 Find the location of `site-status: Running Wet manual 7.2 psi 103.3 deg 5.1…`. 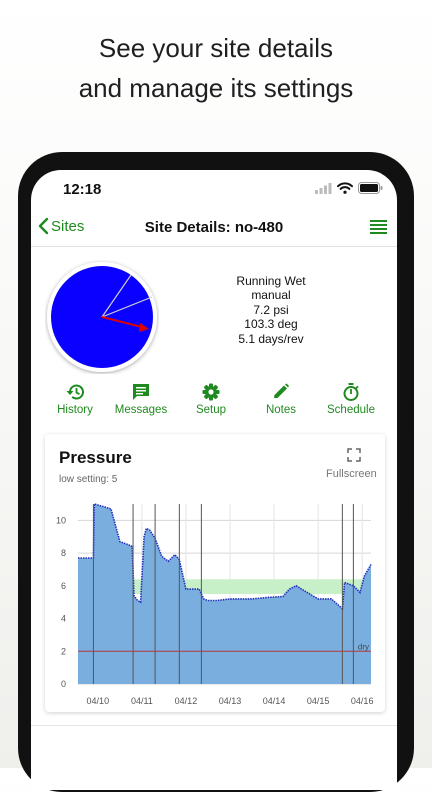

site-status: Running Wet manual 7.2 psi 103.3 deg 5.1… is located at coordinates (271, 310).